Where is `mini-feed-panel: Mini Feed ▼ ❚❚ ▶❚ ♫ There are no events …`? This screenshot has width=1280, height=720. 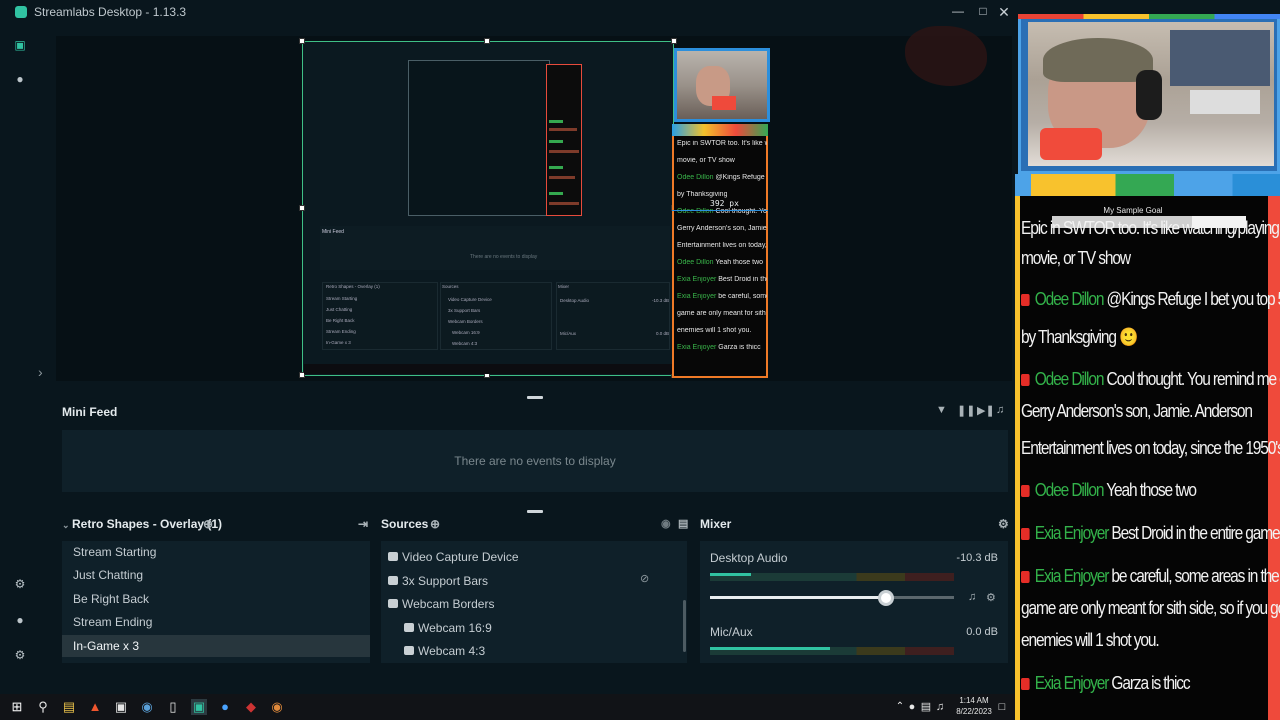 mini-feed-panel: Mini Feed ▼ ❚❚ ▶❚ ♫ There are no events … is located at coordinates (534, 448).